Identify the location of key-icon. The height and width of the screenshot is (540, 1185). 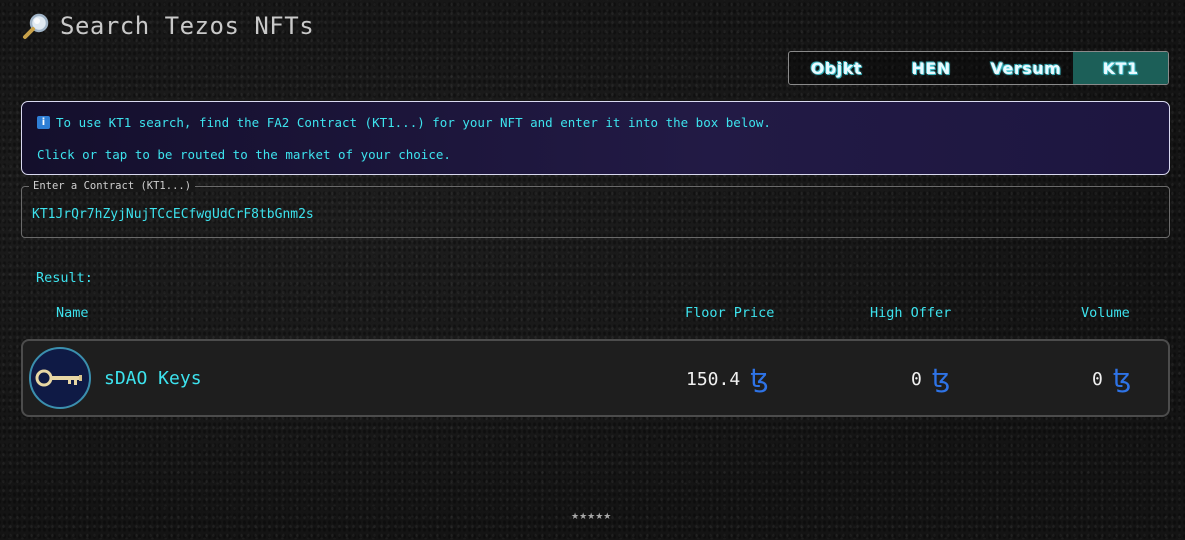
(58, 378).